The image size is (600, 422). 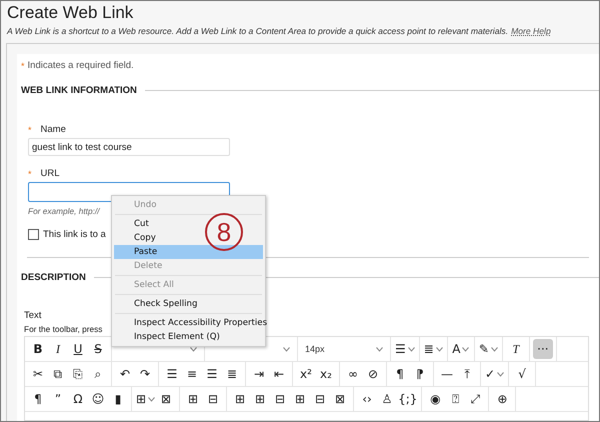 What do you see at coordinates (81, 65) in the screenshot?
I see `required-note: Indicates a required field.` at bounding box center [81, 65].